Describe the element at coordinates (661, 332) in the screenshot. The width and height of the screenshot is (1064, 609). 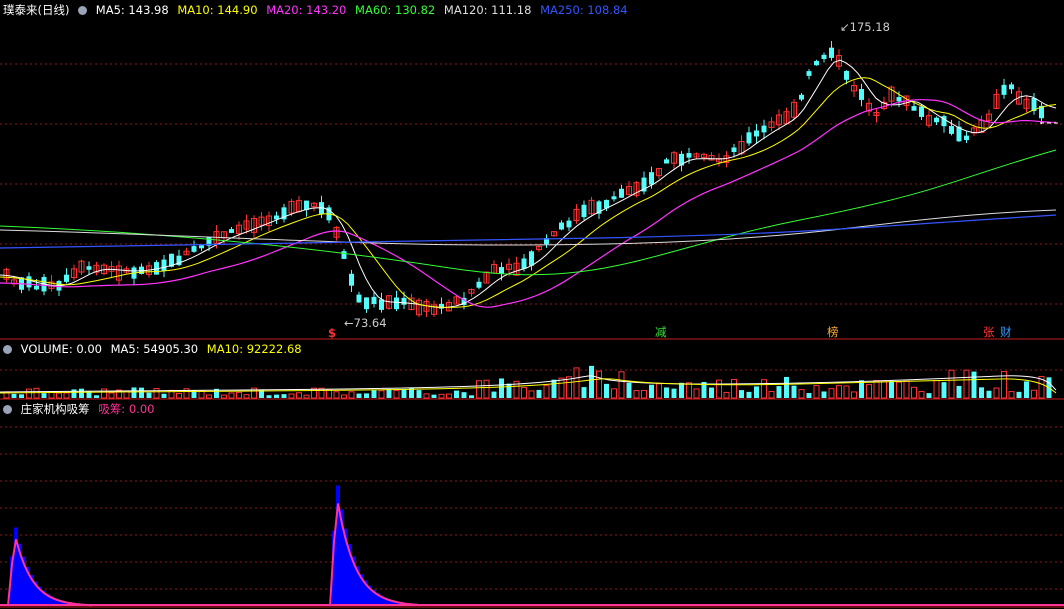
I see `signal-marker: 减` at that location.